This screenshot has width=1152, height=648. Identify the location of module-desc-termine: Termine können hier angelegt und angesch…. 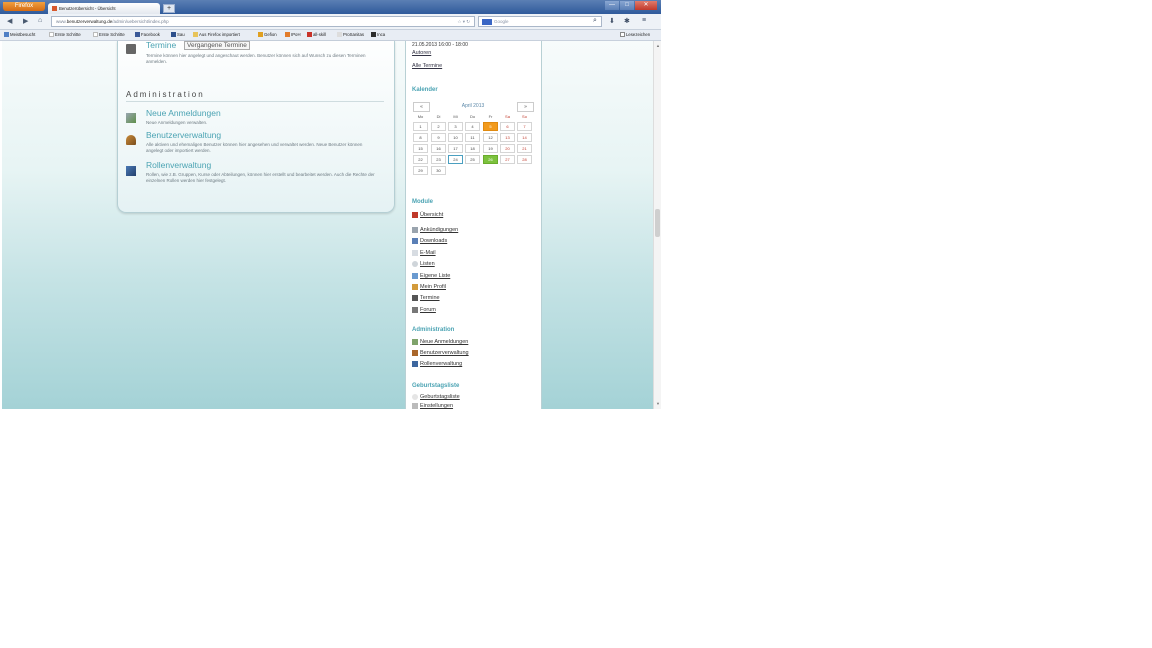
(256, 58).